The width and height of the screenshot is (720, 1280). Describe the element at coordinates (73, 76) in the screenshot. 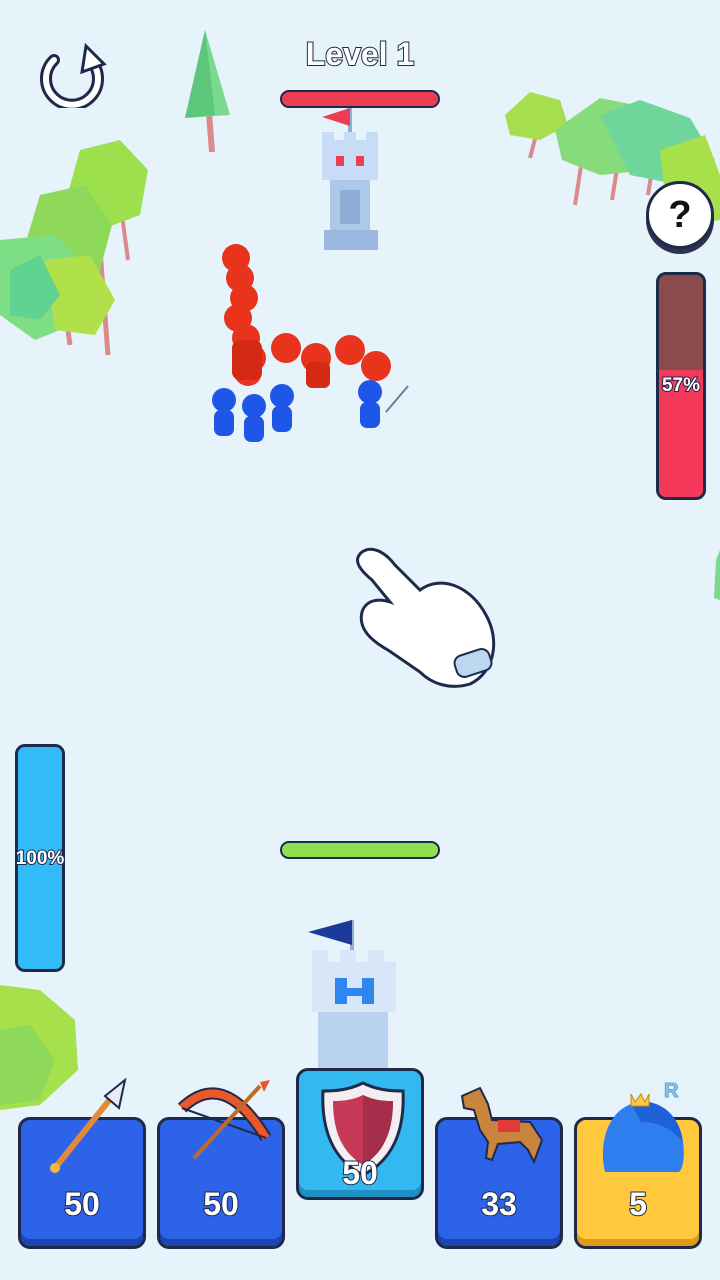

I see `restart-icon` at that location.